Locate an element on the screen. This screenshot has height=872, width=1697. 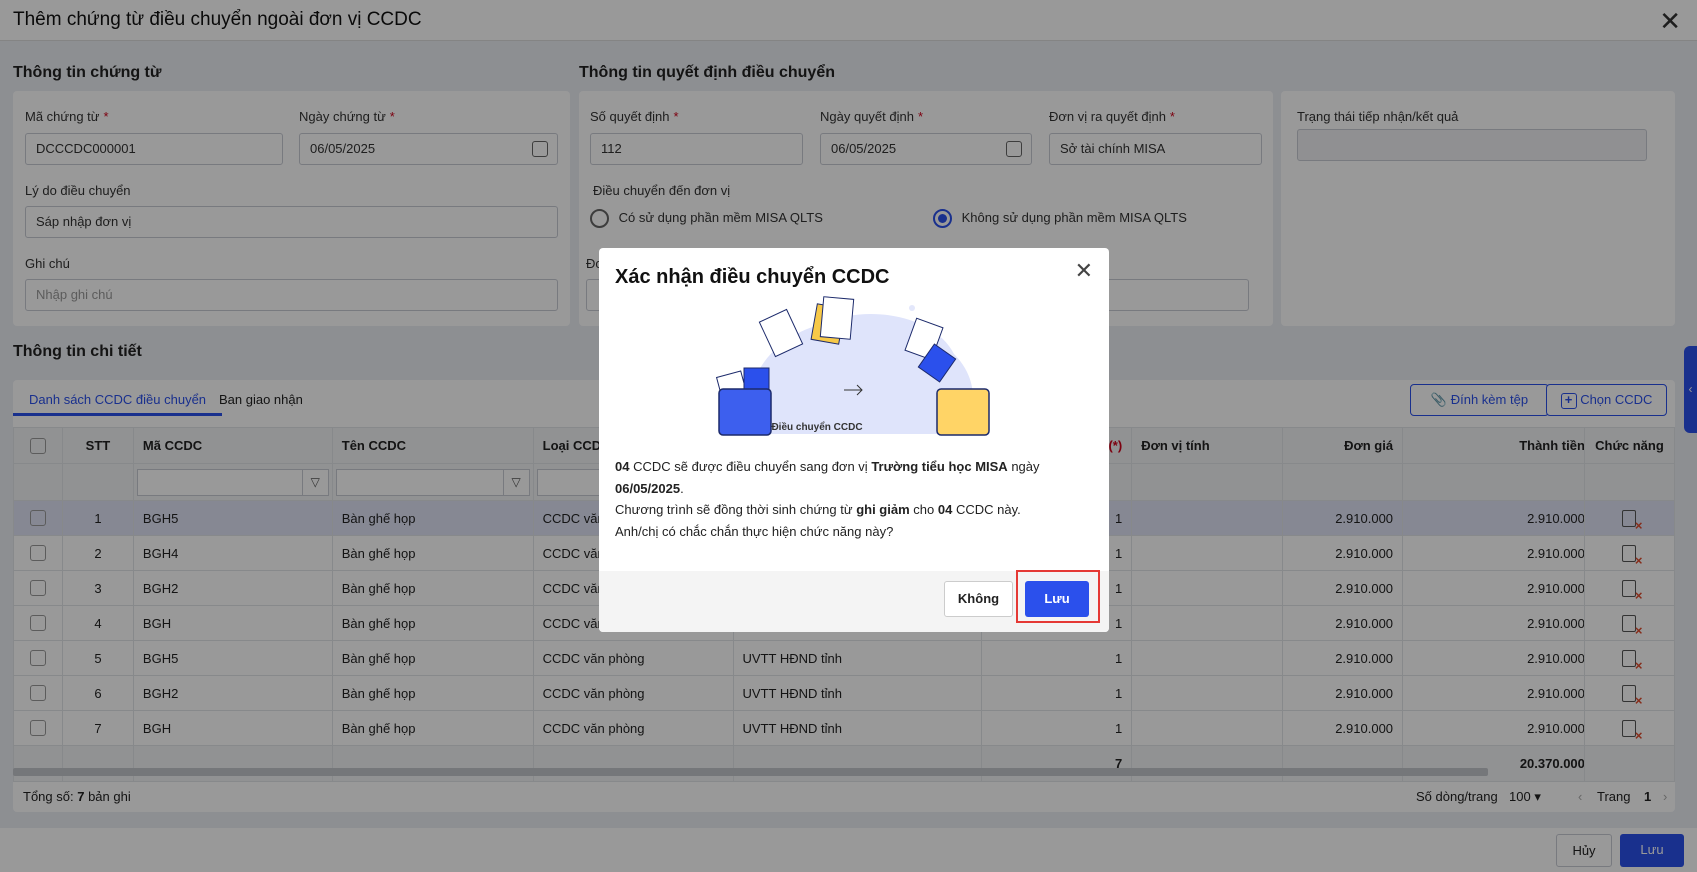
no-button: Không is located at coordinates (978, 599).